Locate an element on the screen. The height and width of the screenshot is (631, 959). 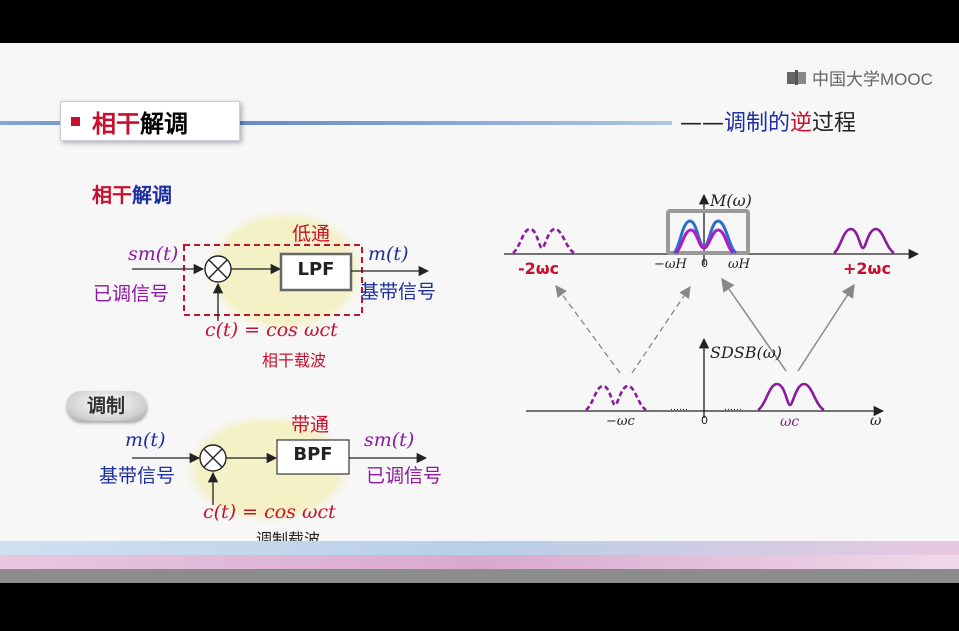
coherent-input-math: sm(t) is located at coordinates (153, 254).